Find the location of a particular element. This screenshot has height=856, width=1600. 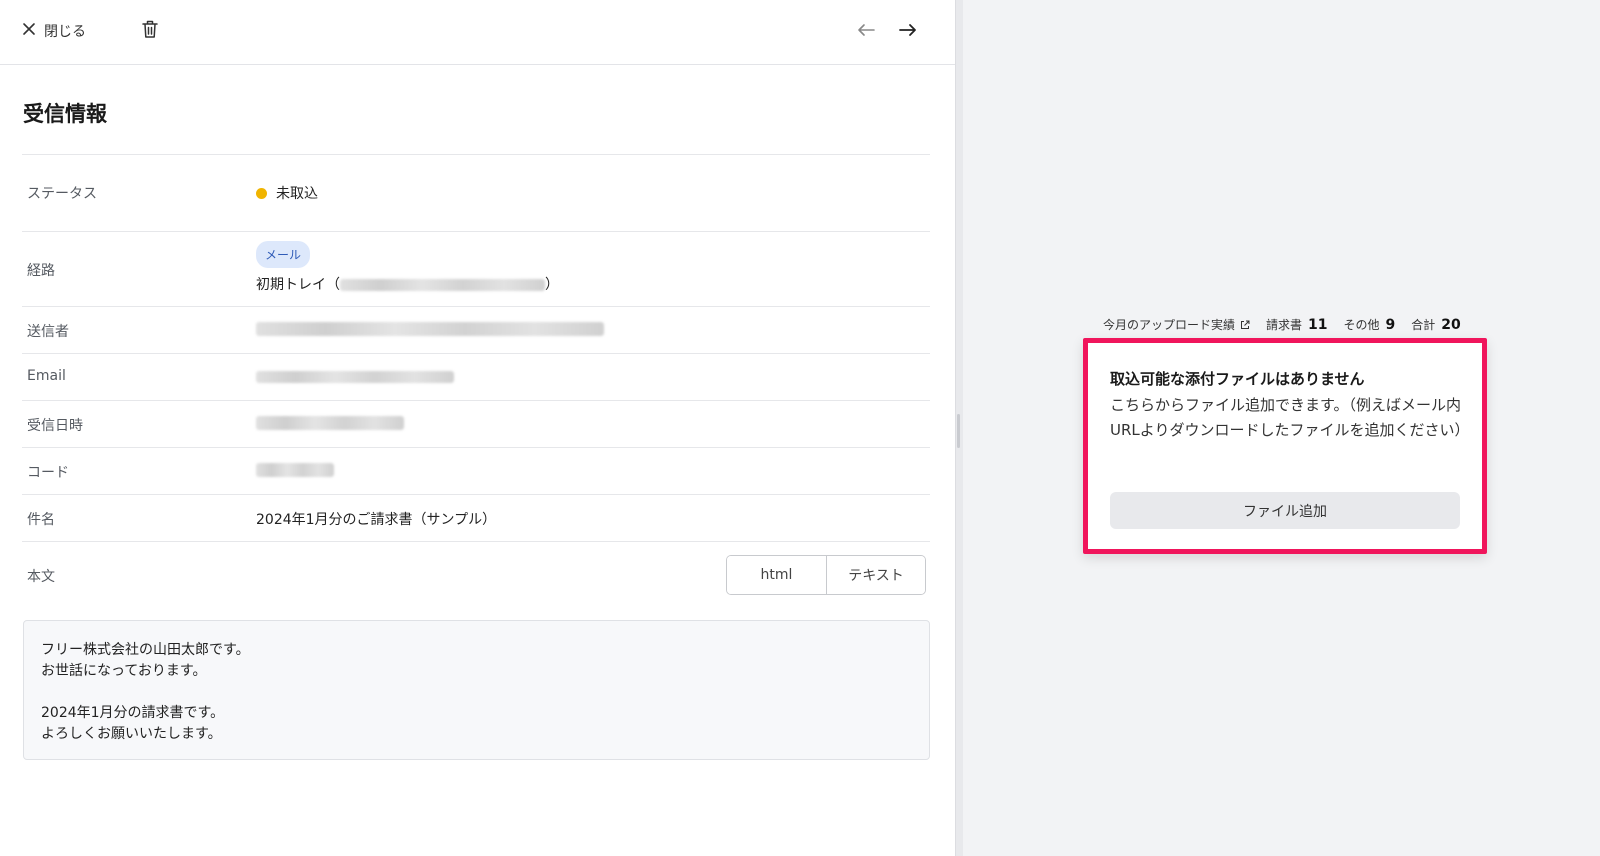

delete-button is located at coordinates (150, 31).